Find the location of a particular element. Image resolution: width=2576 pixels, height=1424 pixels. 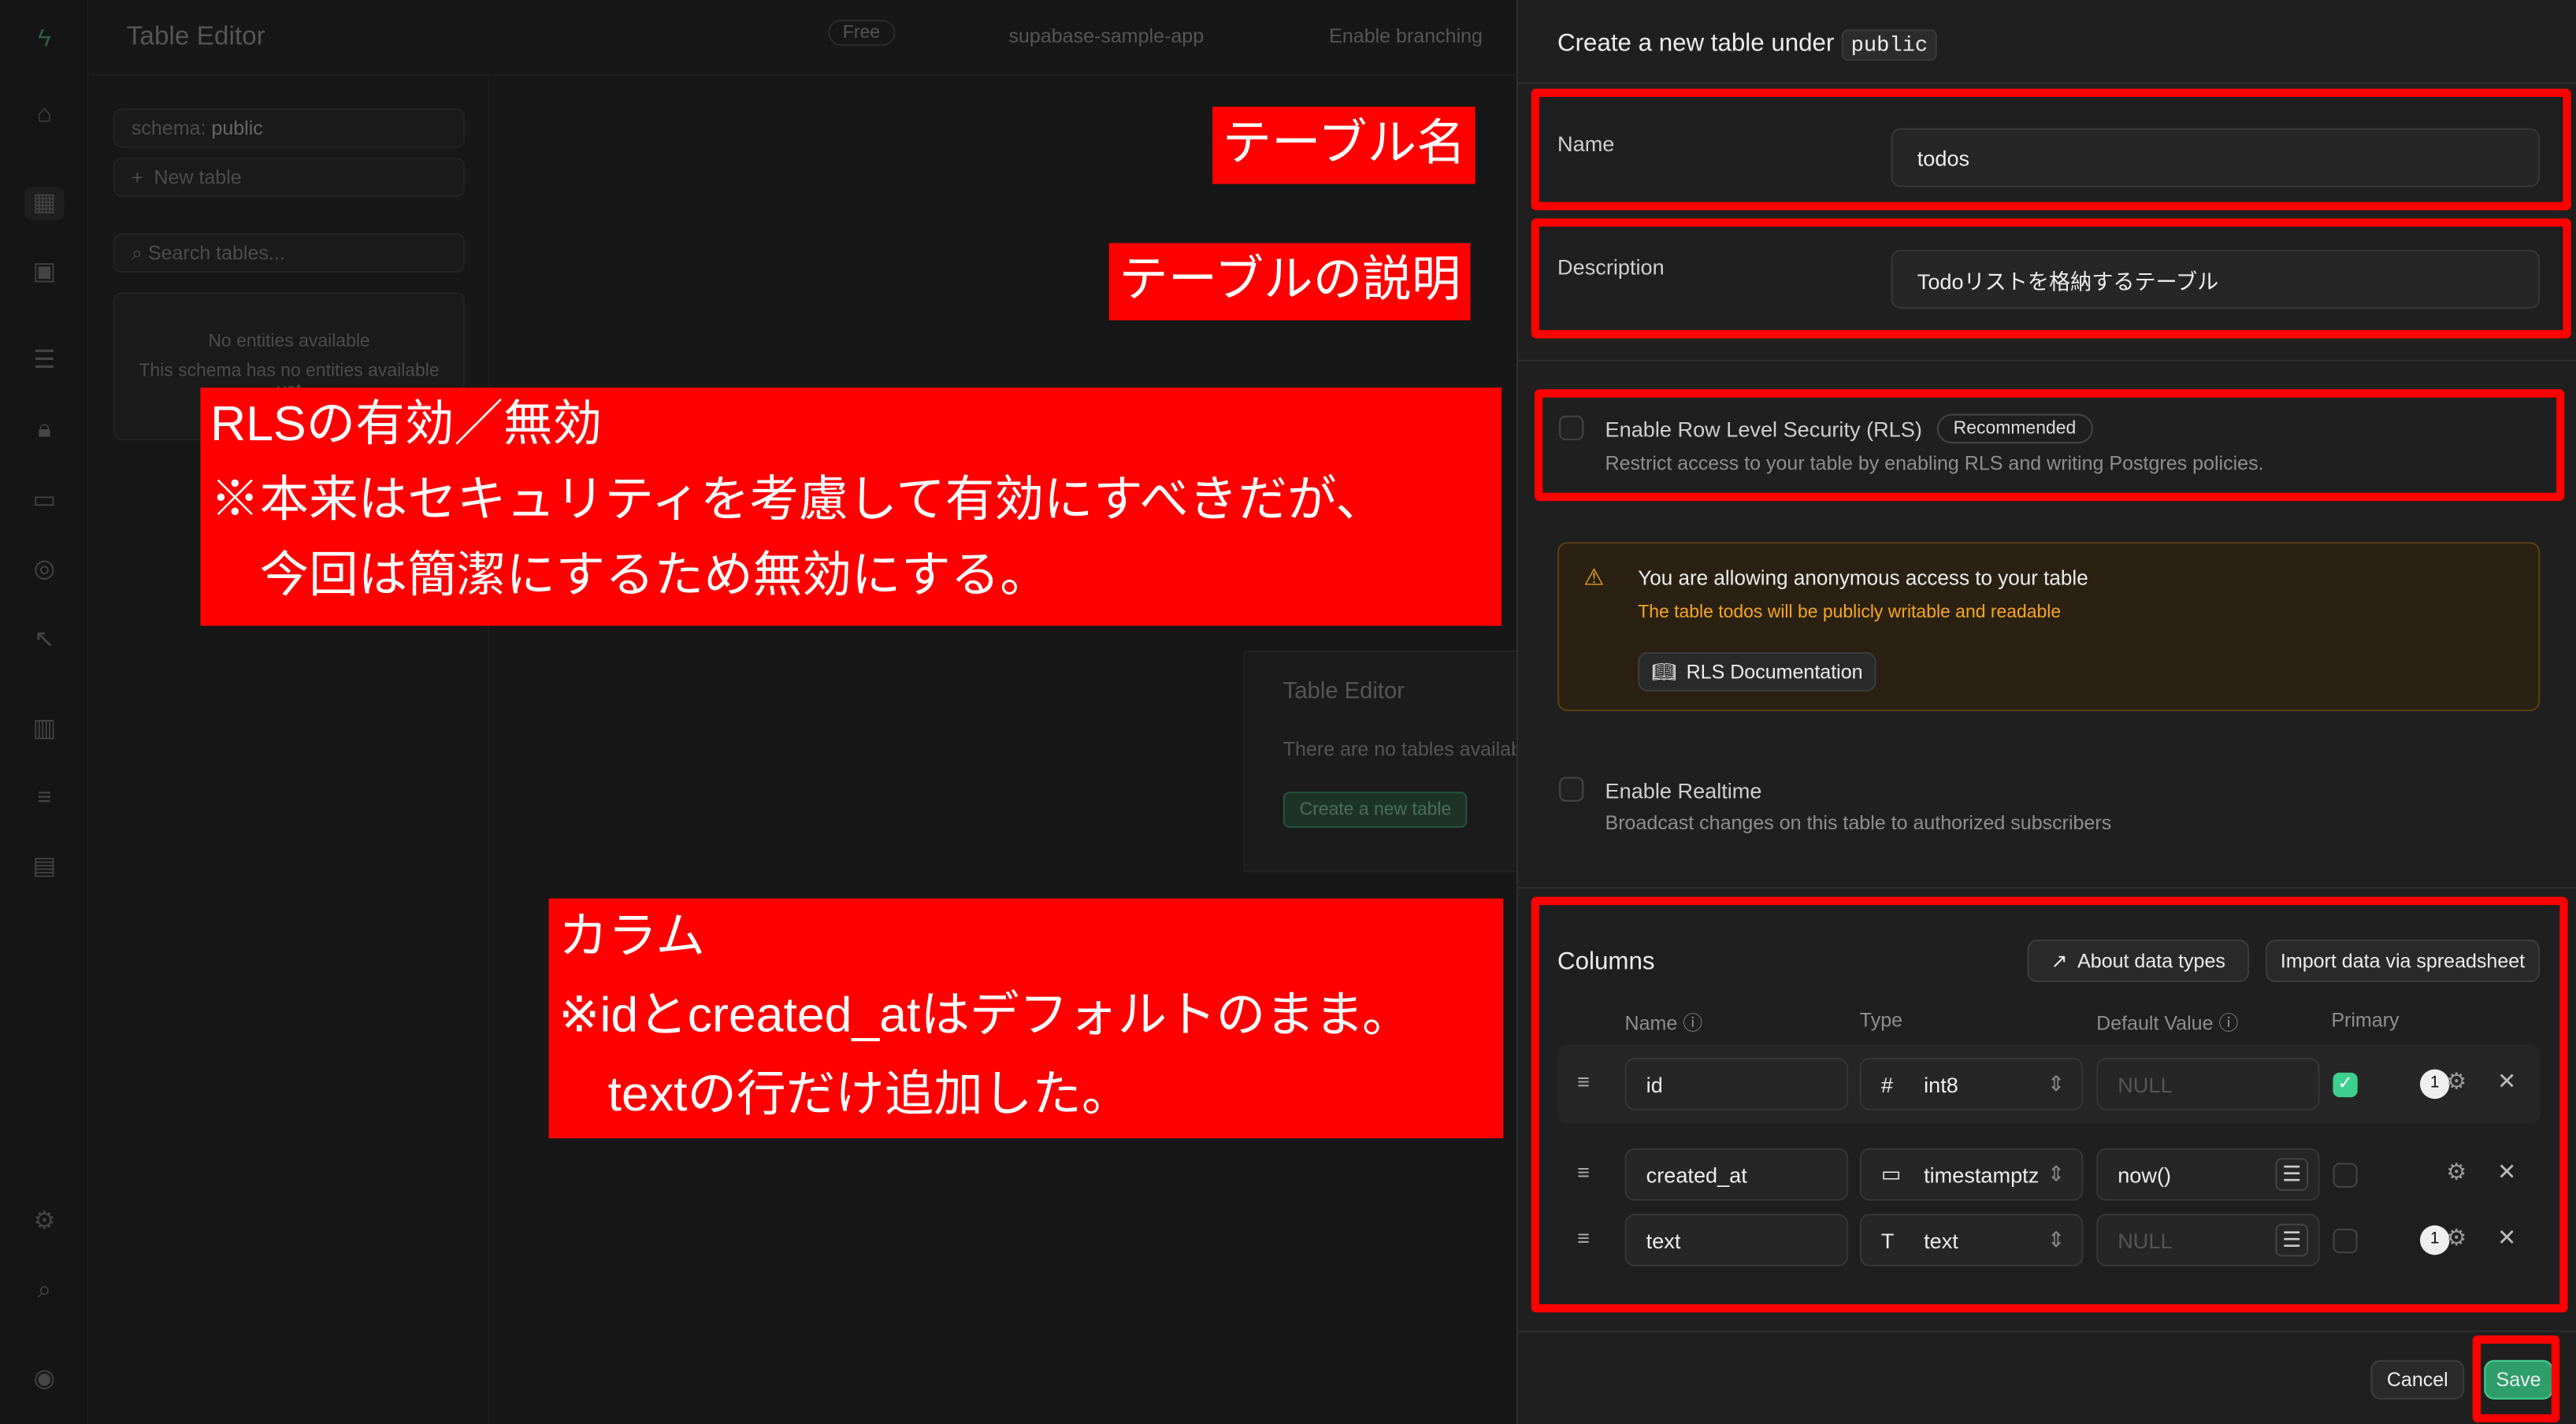

annotation-box-description is located at coordinates (2051, 278).